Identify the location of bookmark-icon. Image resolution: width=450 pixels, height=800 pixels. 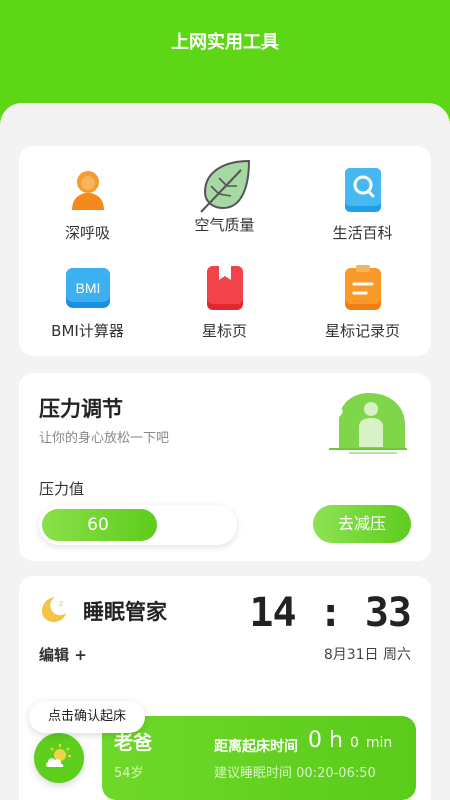
(225, 288).